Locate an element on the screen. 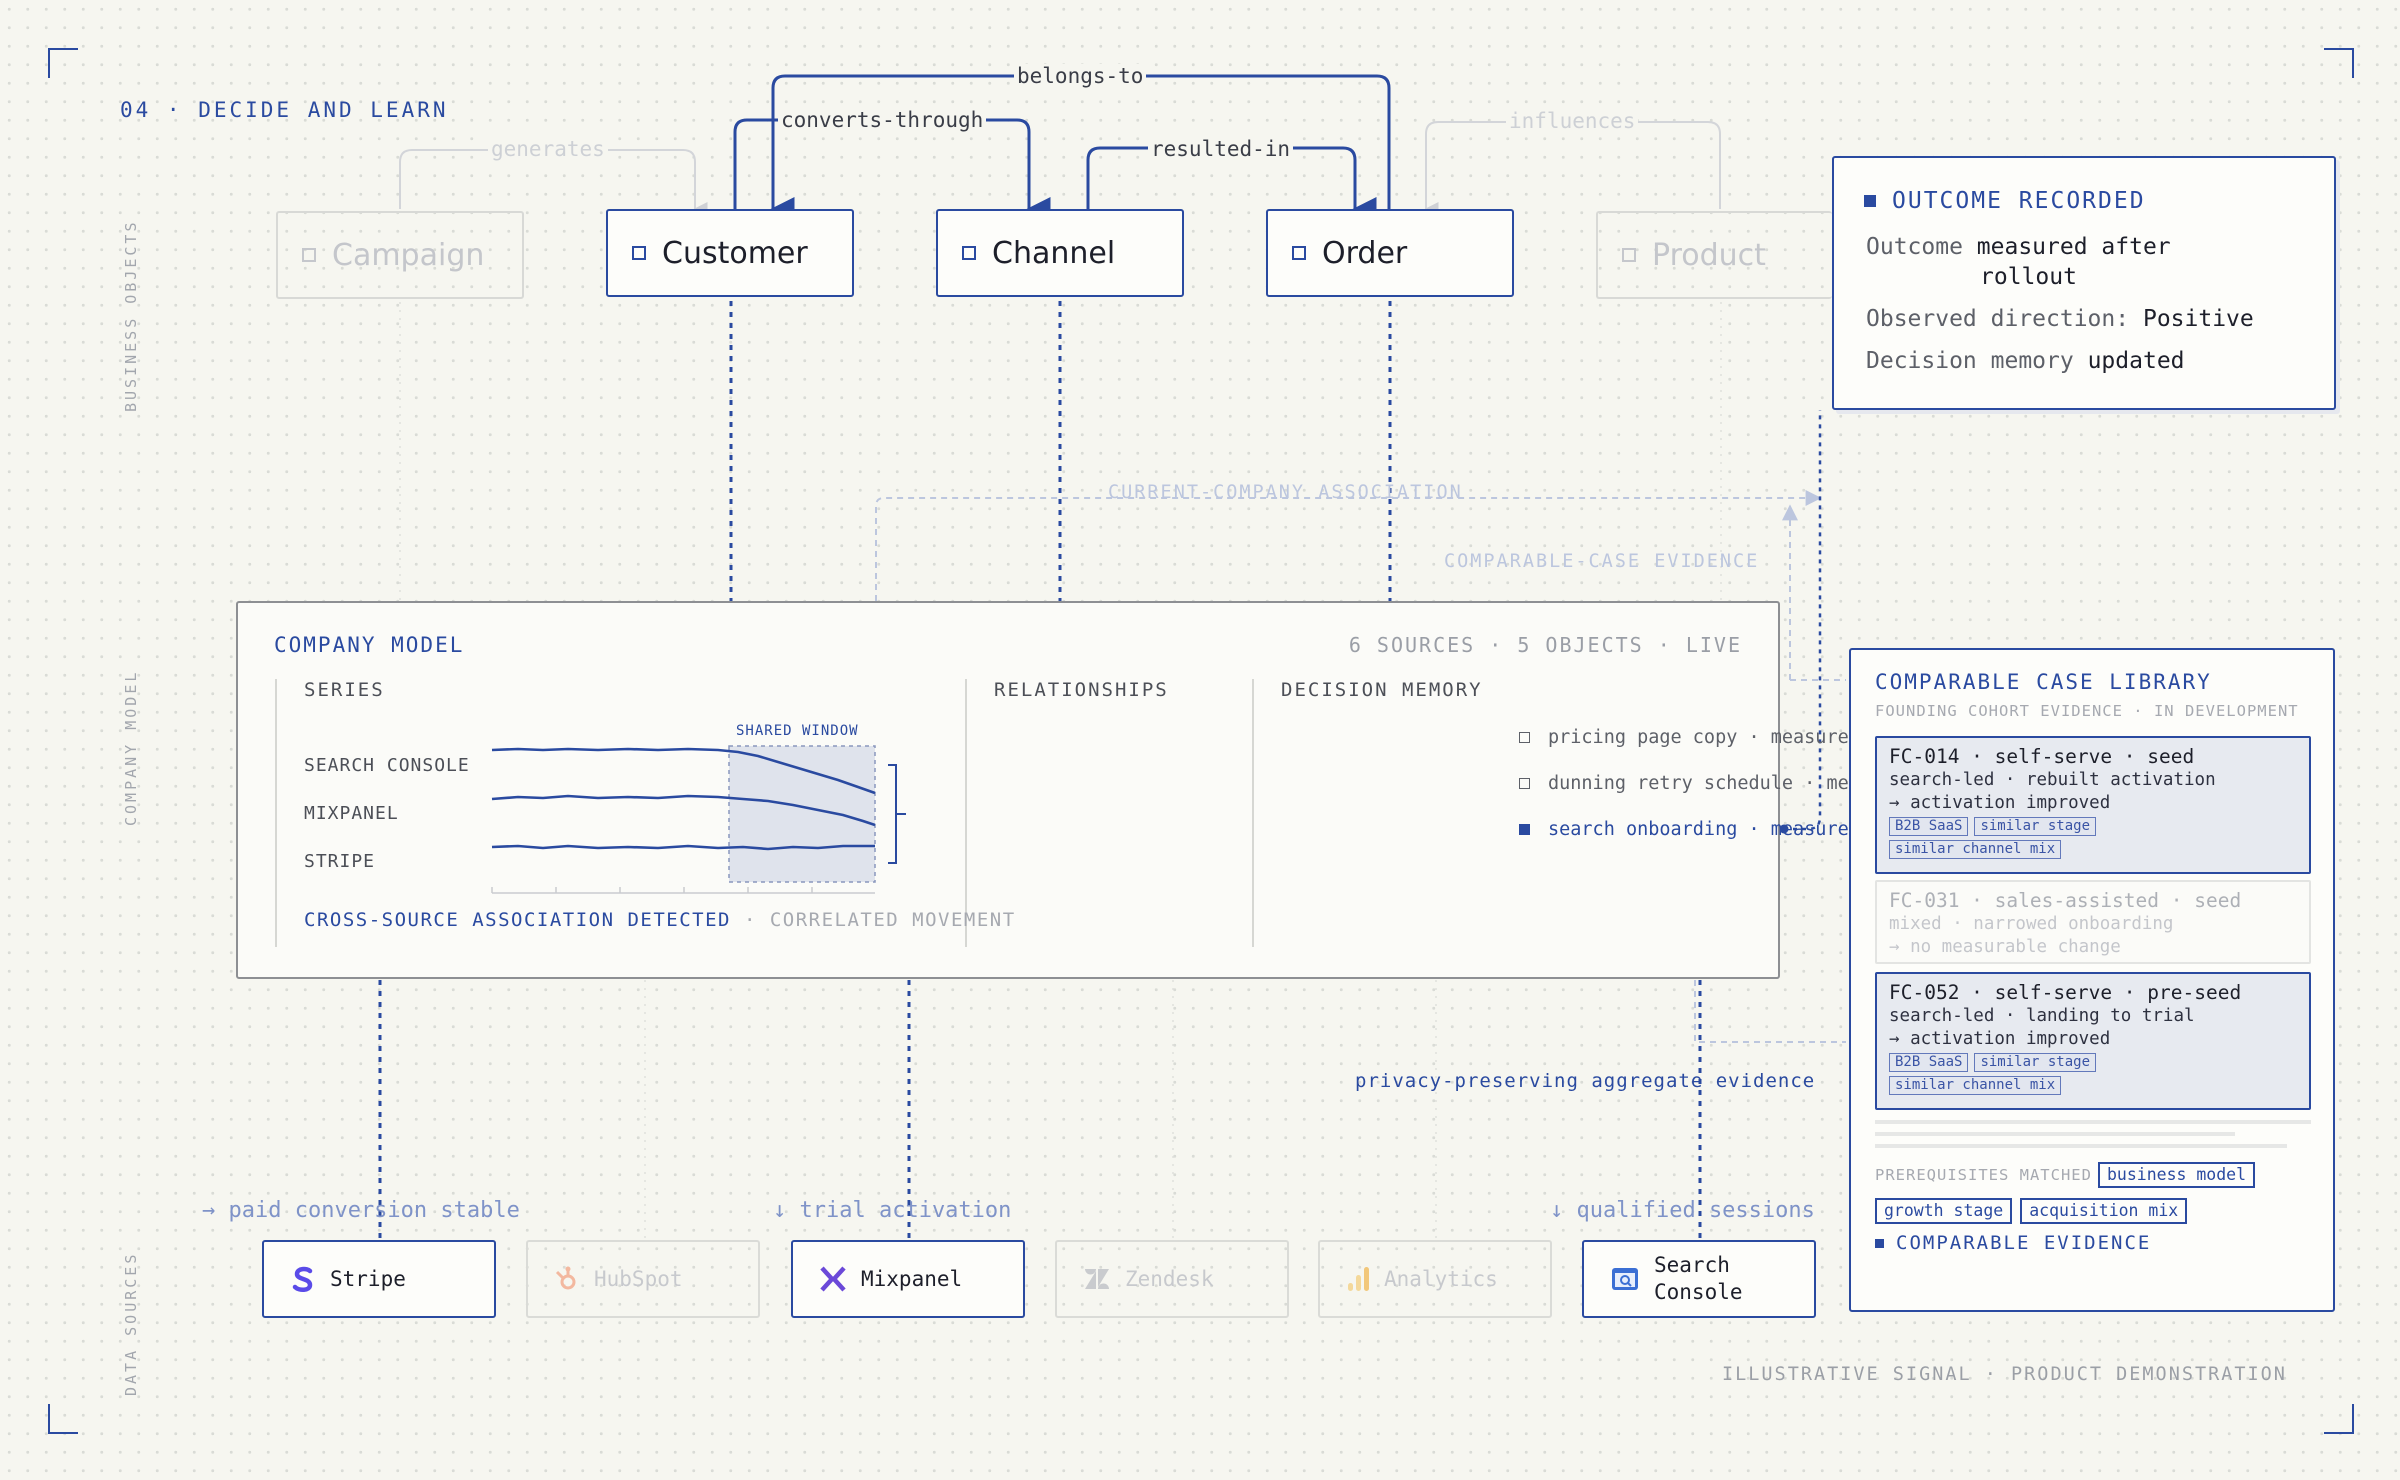 The width and height of the screenshot is (2400, 1480). square-bullet-icon is located at coordinates (1870, 201).